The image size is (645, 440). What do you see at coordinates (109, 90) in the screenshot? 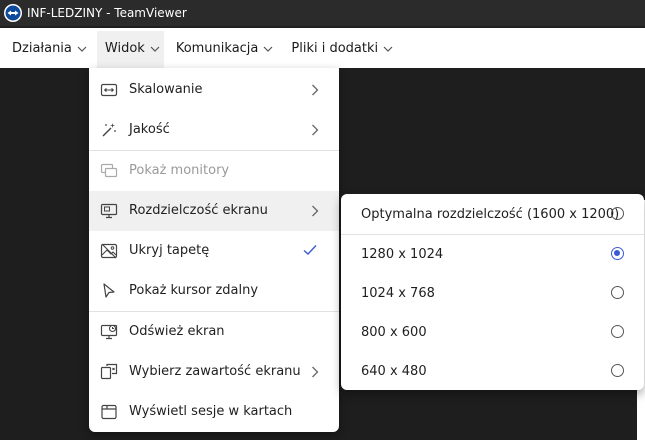
I see `scaling-icon` at bounding box center [109, 90].